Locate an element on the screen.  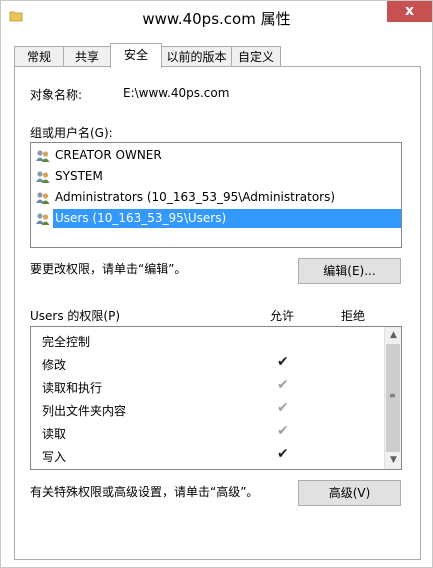
user-name: CREATOR OWNER is located at coordinates (108, 155).